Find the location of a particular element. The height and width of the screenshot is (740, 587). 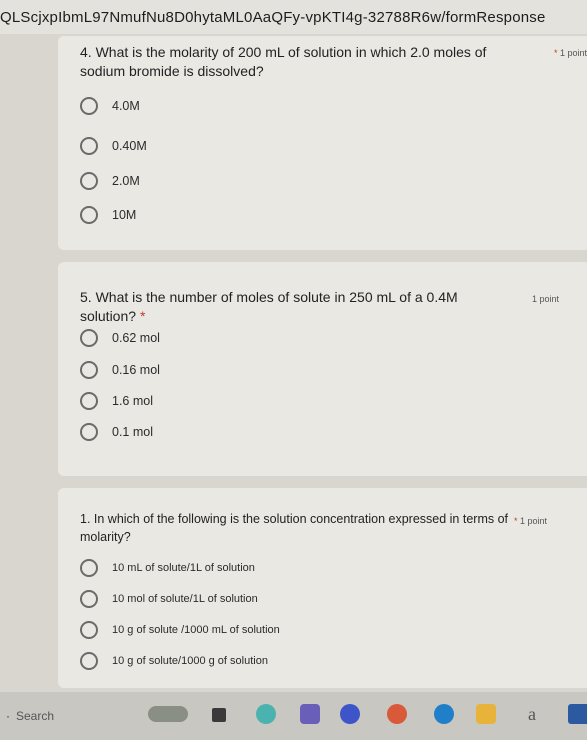

teams-icon is located at coordinates (310, 714).